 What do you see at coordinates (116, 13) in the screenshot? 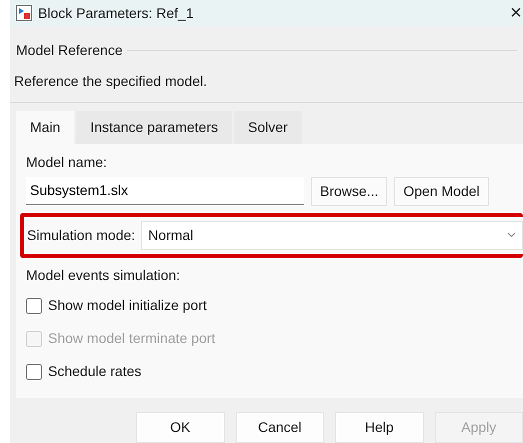
I see `window-title: Block Parameters: Ref_1` at bounding box center [116, 13].